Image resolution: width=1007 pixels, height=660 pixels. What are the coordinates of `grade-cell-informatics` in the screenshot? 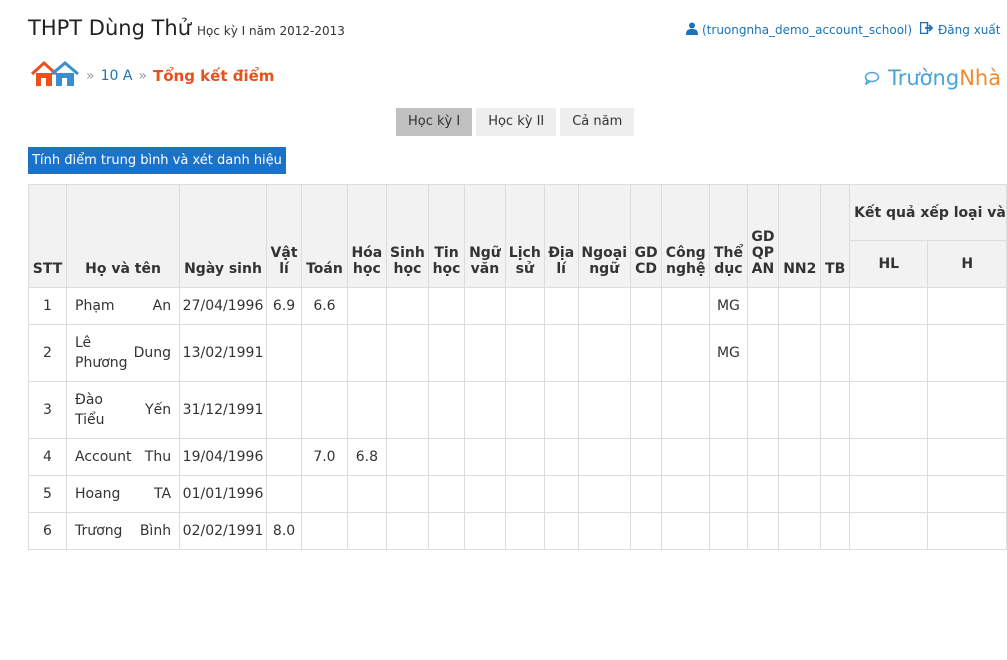 It's located at (446, 531).